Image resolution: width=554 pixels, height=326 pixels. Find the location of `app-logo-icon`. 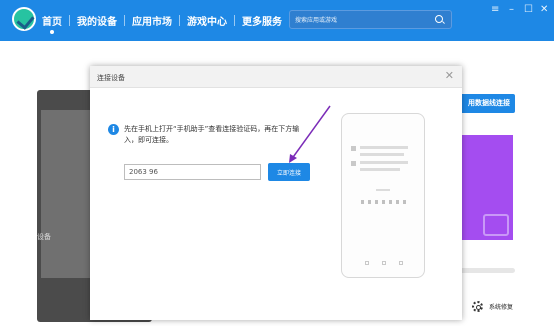

app-logo-icon is located at coordinates (24, 19).